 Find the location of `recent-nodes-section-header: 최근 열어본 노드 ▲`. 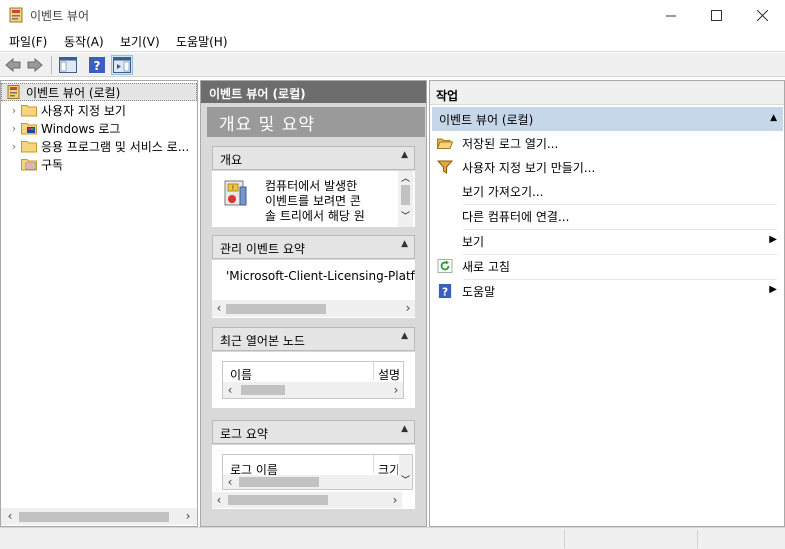

recent-nodes-section-header: 최근 열어본 노드 ▲ is located at coordinates (313, 339).